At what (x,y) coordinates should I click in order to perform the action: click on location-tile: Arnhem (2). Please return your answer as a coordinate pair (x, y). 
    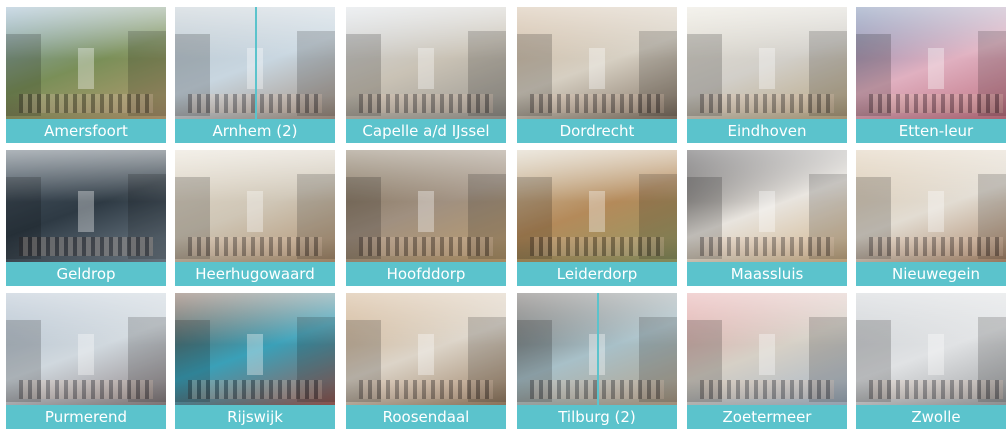
    Looking at the image, I should click on (255, 75).